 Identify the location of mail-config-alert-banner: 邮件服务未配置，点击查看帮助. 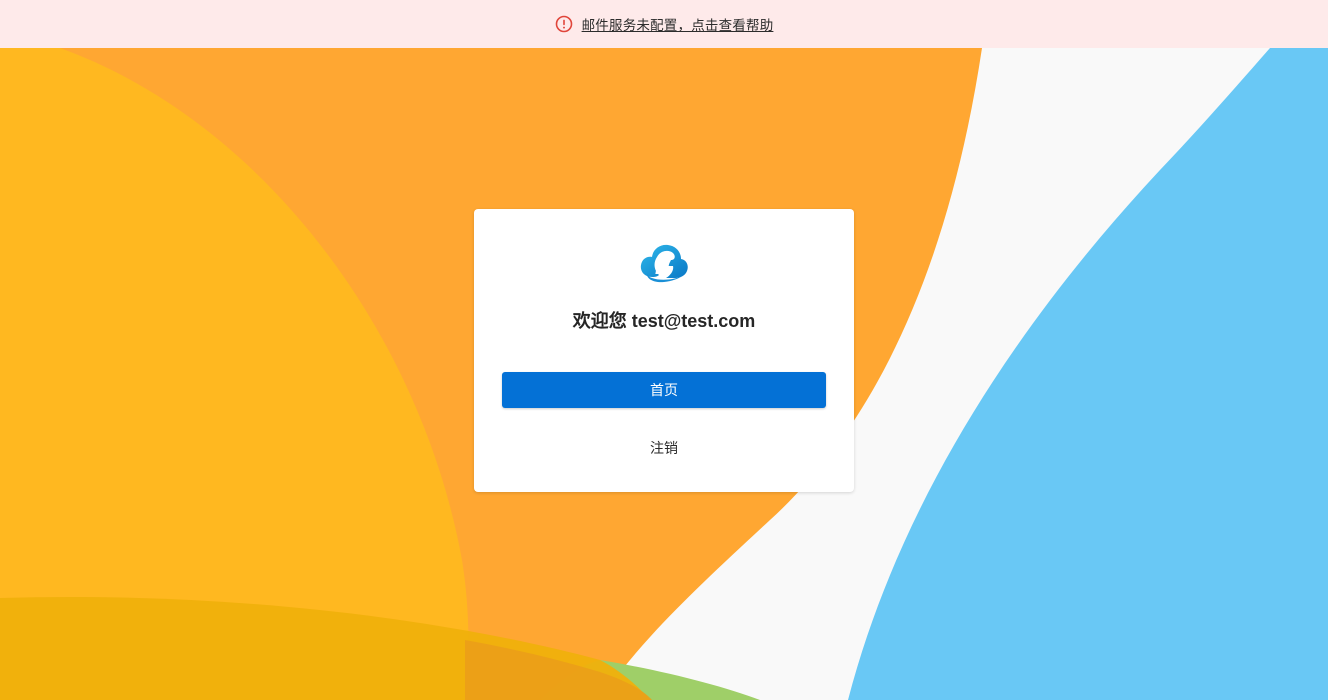
(664, 24).